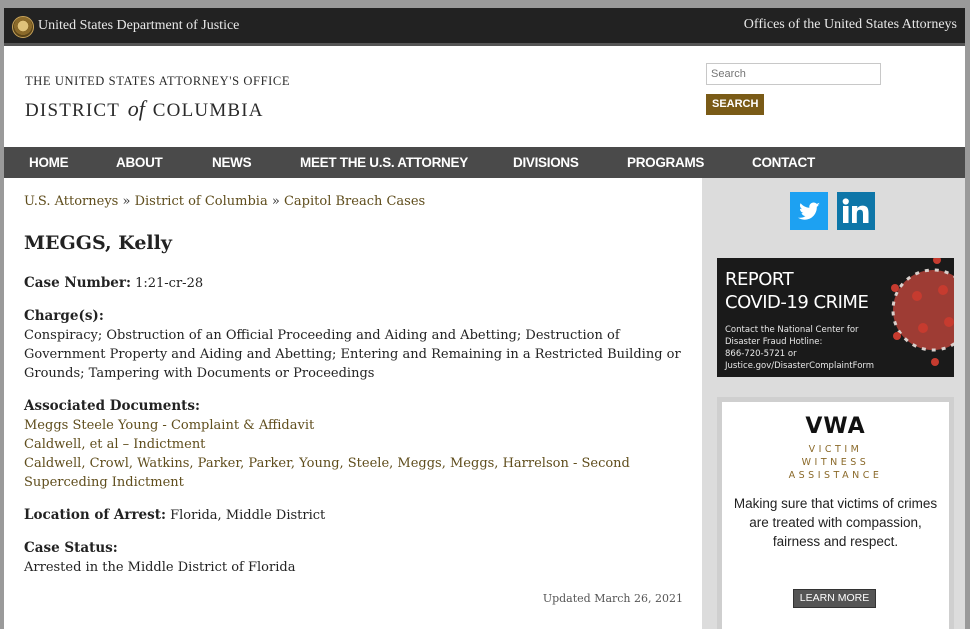 The width and height of the screenshot is (970, 629). Describe the element at coordinates (735, 104) in the screenshot. I see `search-button: SEARCH` at that location.